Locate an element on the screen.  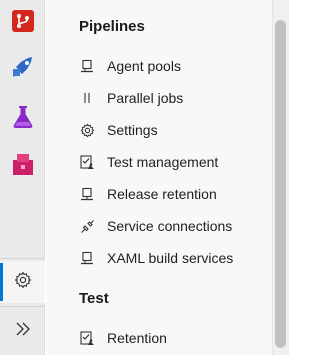
rail-item-pipelines is located at coordinates (22, 69).